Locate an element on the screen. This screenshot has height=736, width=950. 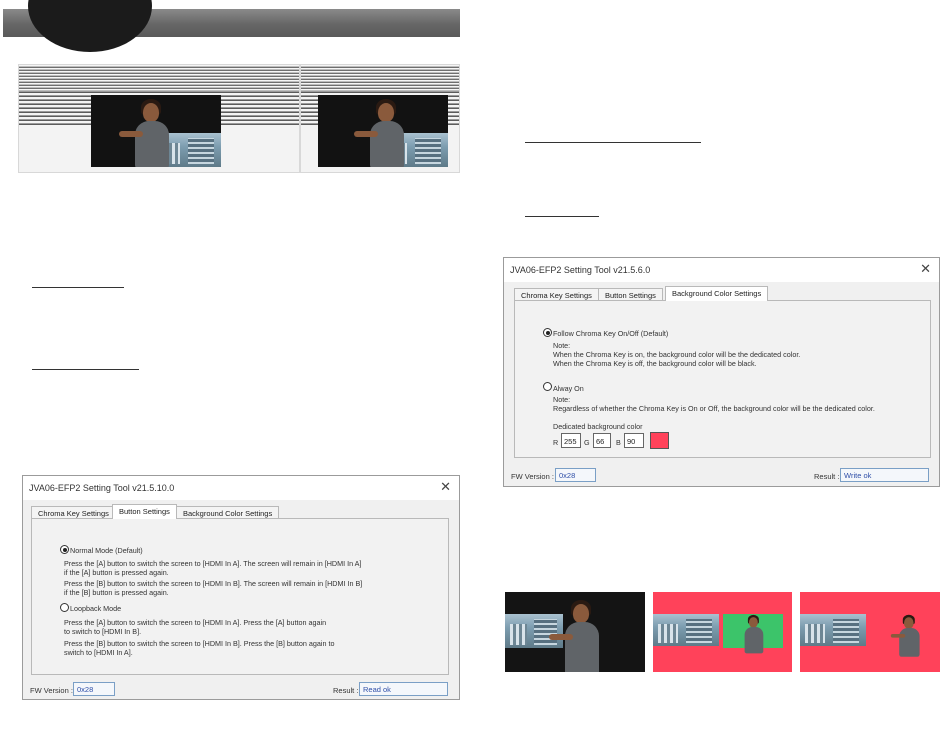
normal-mode-label: Normal Mode (Default) is located at coordinates (106, 550).